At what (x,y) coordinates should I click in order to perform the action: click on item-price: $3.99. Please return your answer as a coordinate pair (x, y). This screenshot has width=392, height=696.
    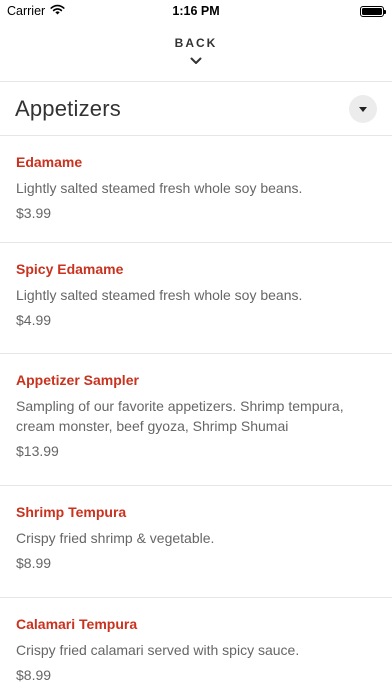
    Looking at the image, I should click on (34, 213).